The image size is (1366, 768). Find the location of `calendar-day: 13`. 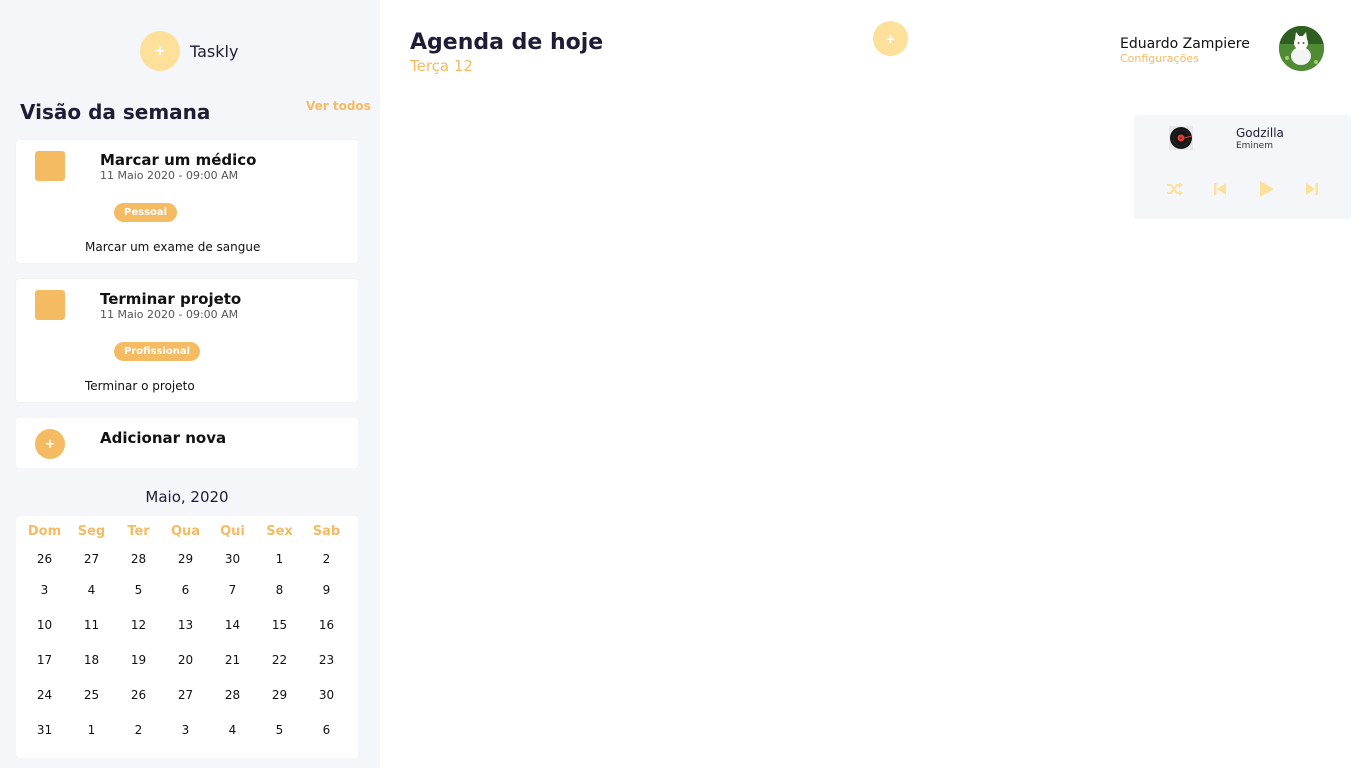

calendar-day: 13 is located at coordinates (185, 626).